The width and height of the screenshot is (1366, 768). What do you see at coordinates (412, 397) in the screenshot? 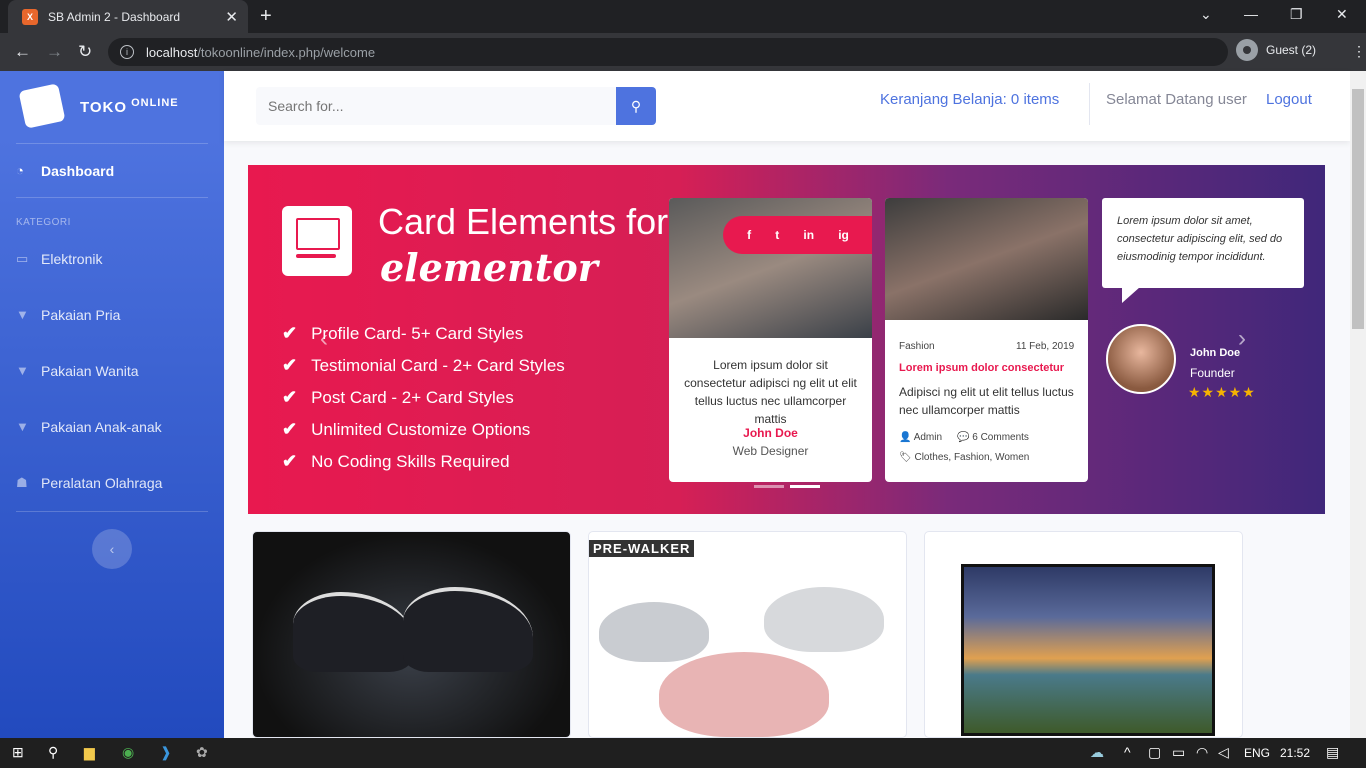
I see `feature-text: Post Card - 2+ Card Styles` at bounding box center [412, 397].